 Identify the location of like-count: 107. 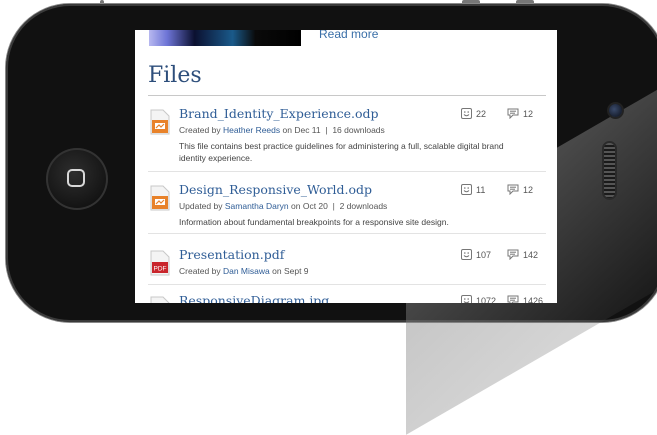
(484, 254).